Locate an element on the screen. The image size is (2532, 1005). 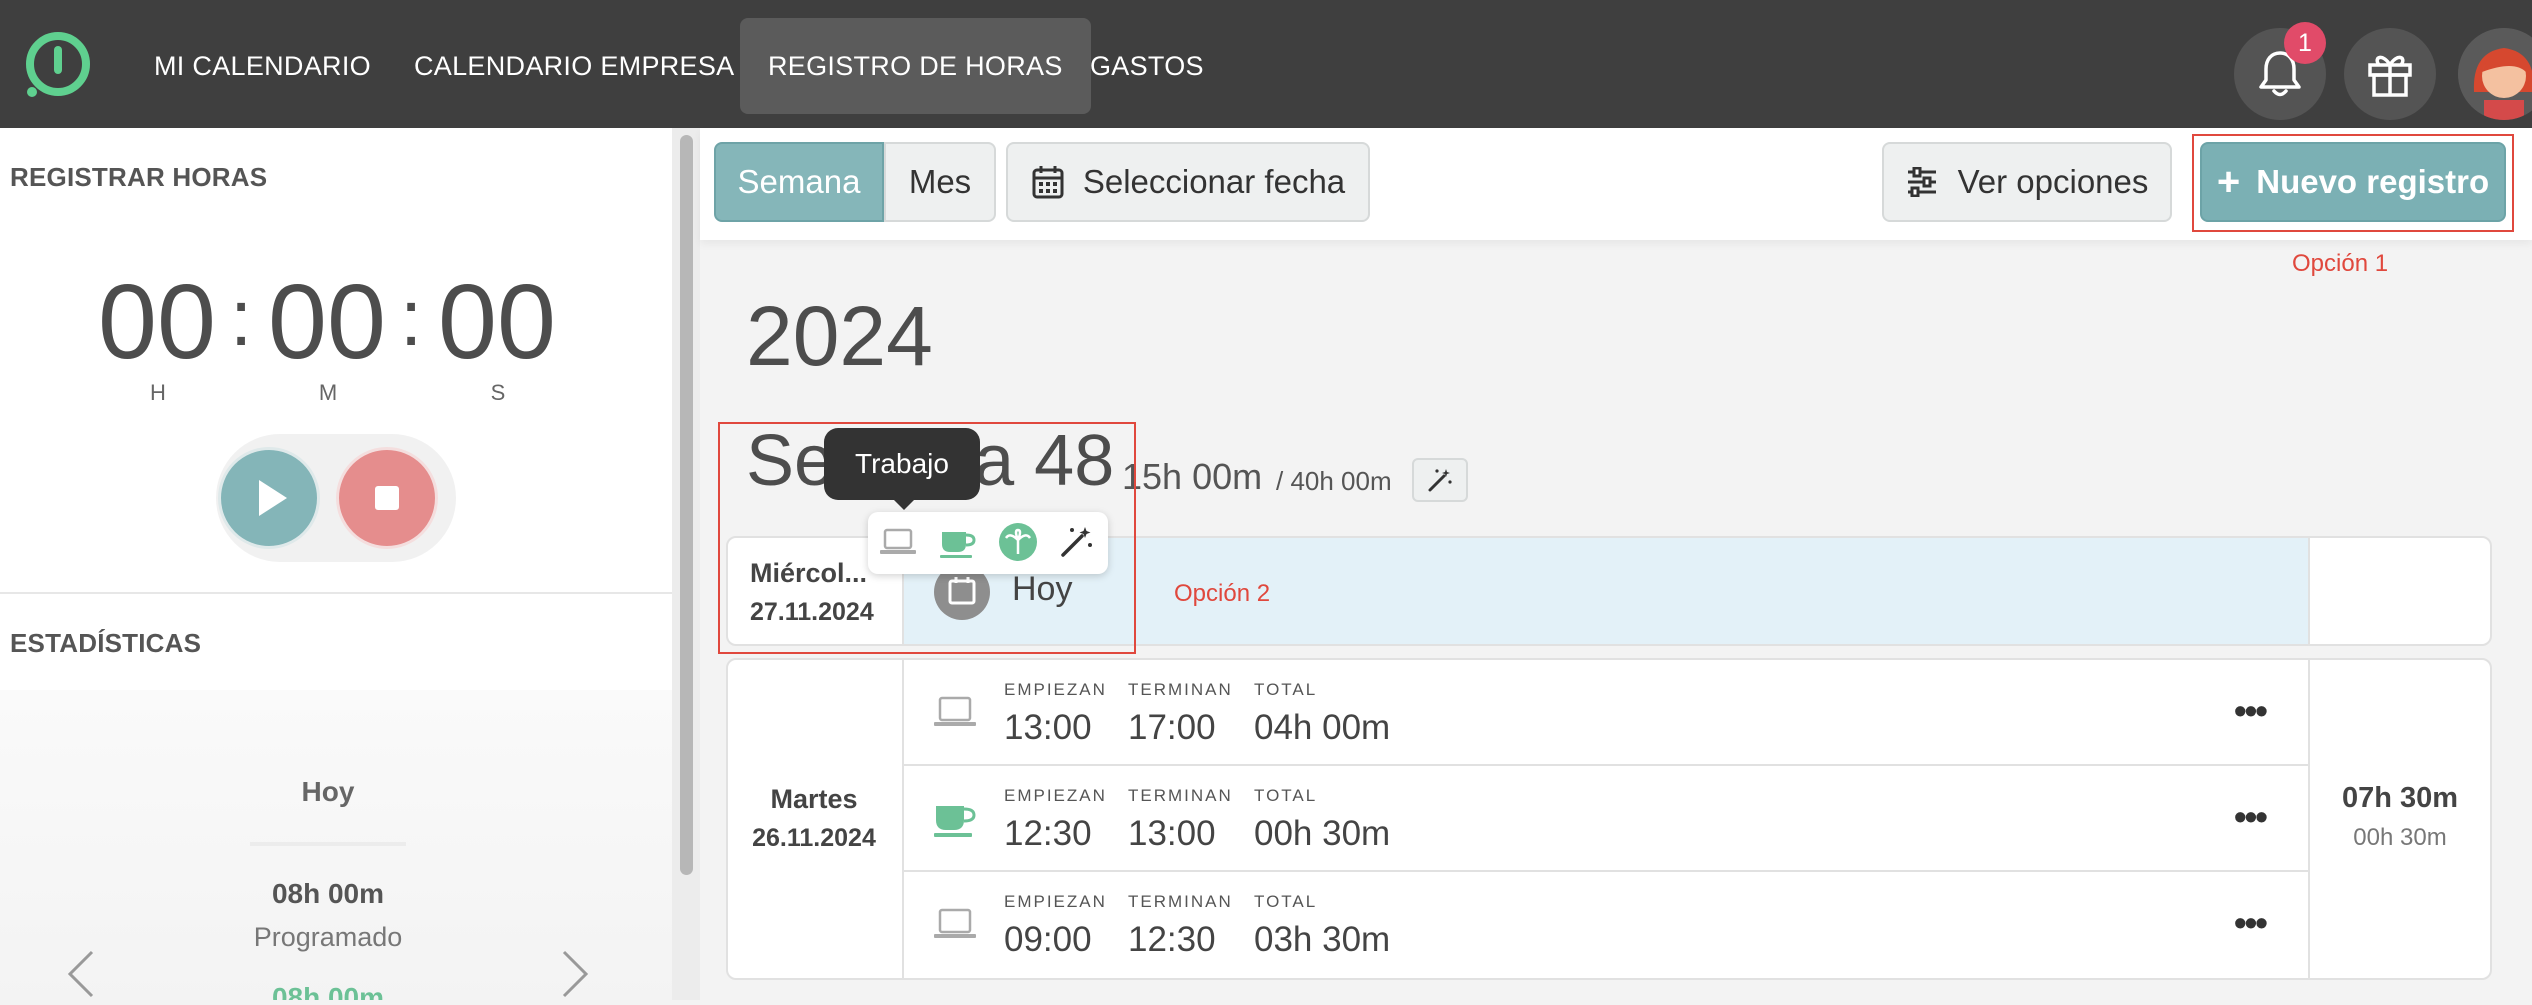
stats-partial-value: 08h 00m is located at coordinates (328, 992).